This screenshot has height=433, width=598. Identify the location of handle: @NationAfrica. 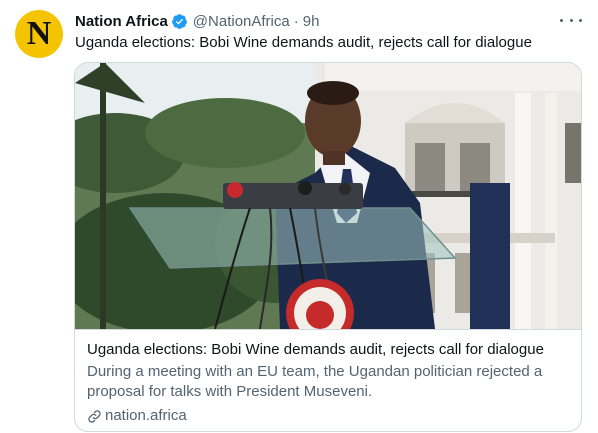
(241, 21).